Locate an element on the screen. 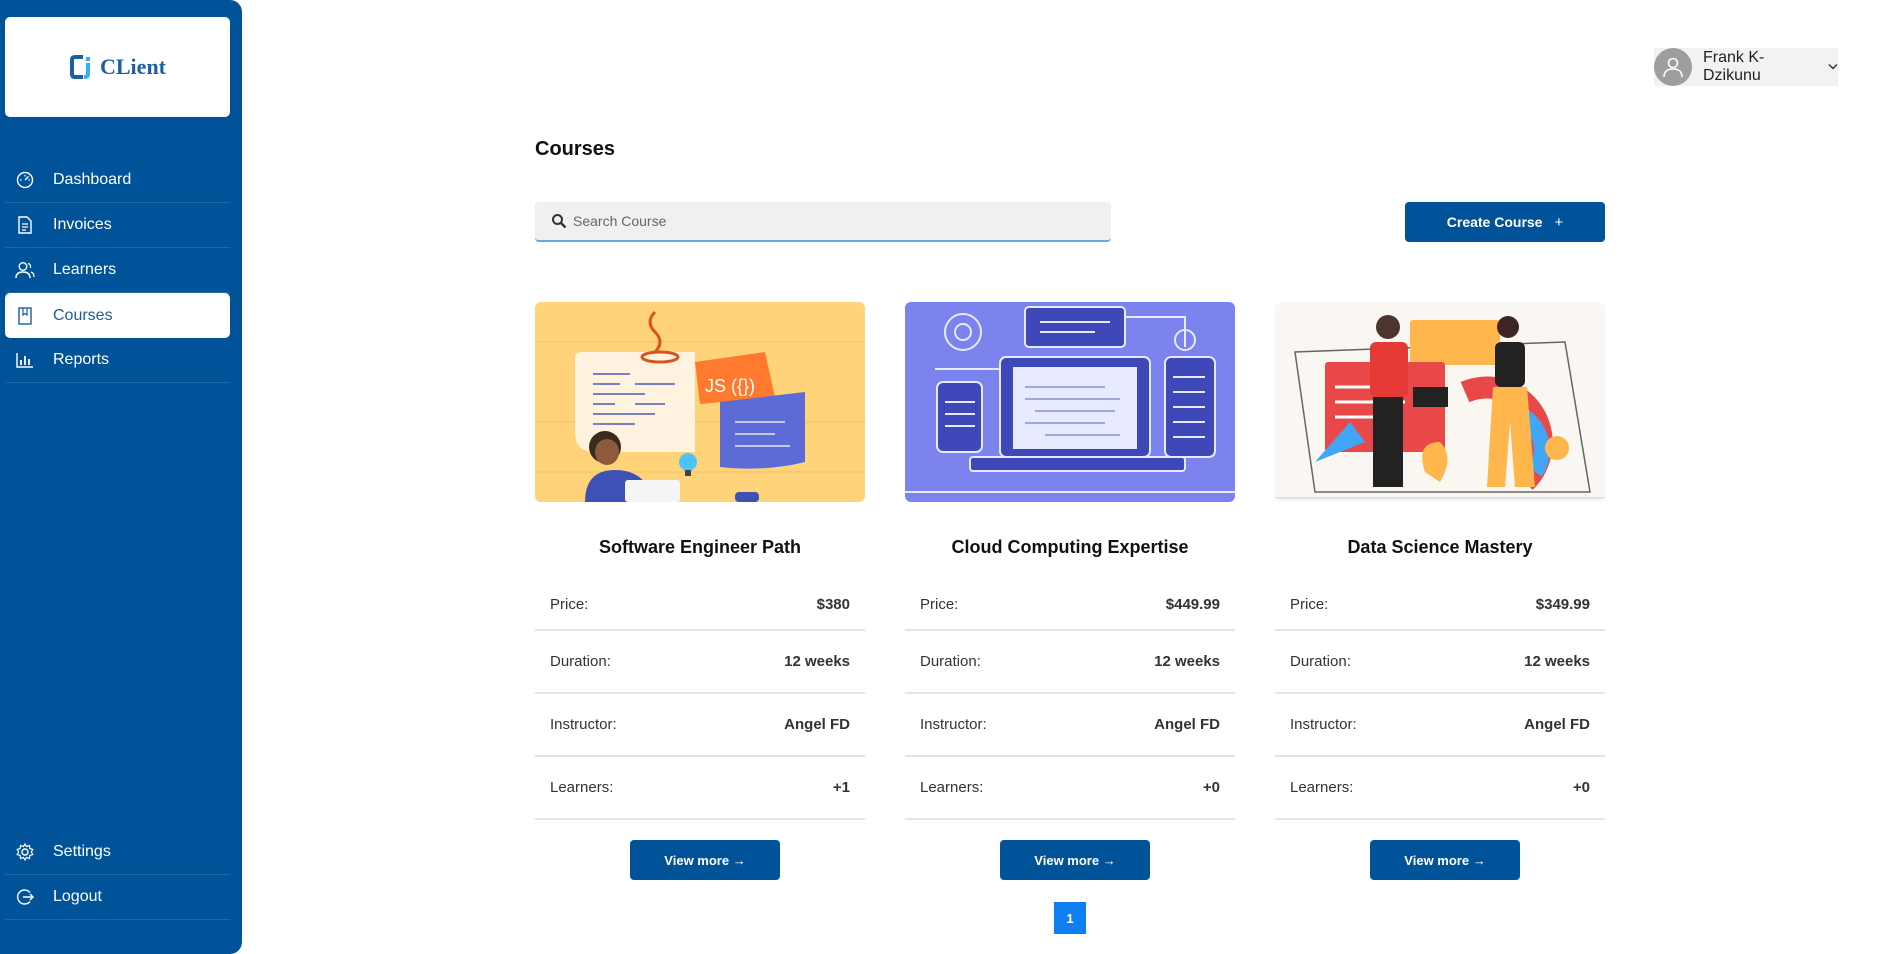 This screenshot has height=954, width=1893. sidebar-item-learners: Learners is located at coordinates (117, 270).